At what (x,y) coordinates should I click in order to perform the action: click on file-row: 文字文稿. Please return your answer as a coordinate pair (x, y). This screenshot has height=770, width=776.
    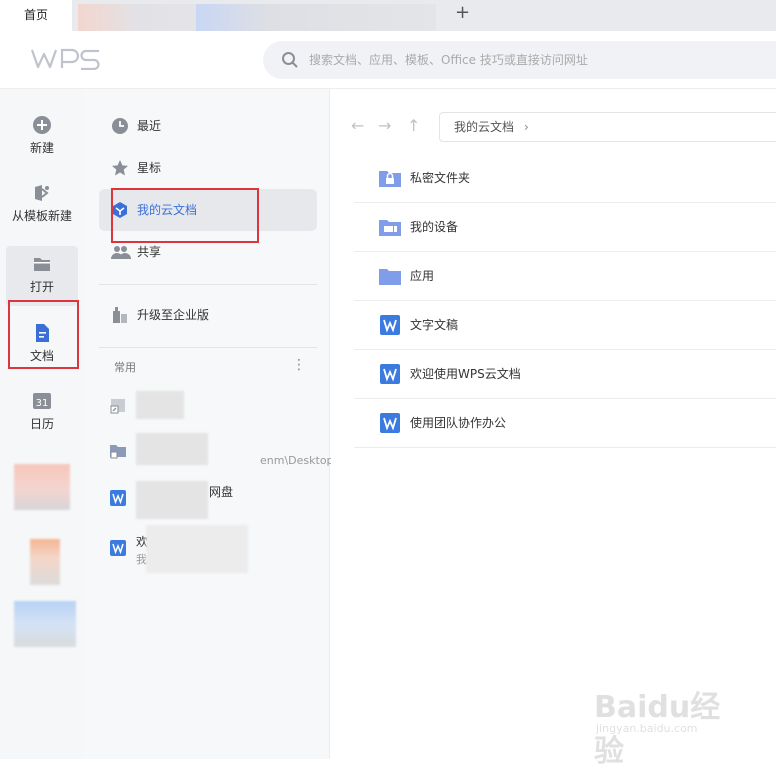
    Looking at the image, I should click on (565, 325).